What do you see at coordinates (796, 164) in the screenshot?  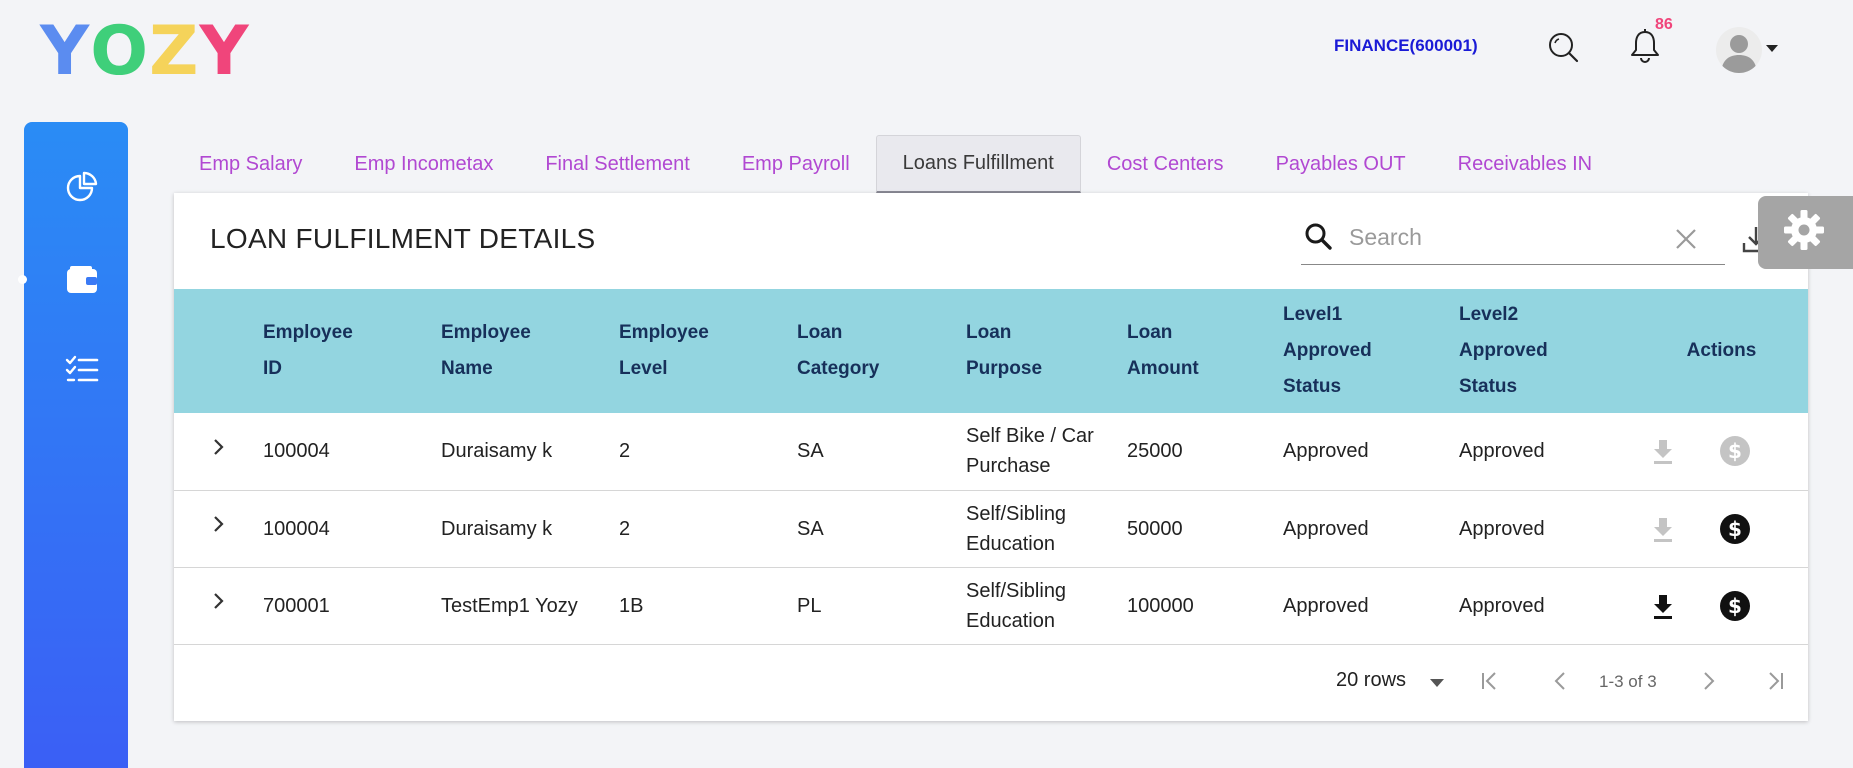 I see `tab-emp-payroll: Emp Payroll` at bounding box center [796, 164].